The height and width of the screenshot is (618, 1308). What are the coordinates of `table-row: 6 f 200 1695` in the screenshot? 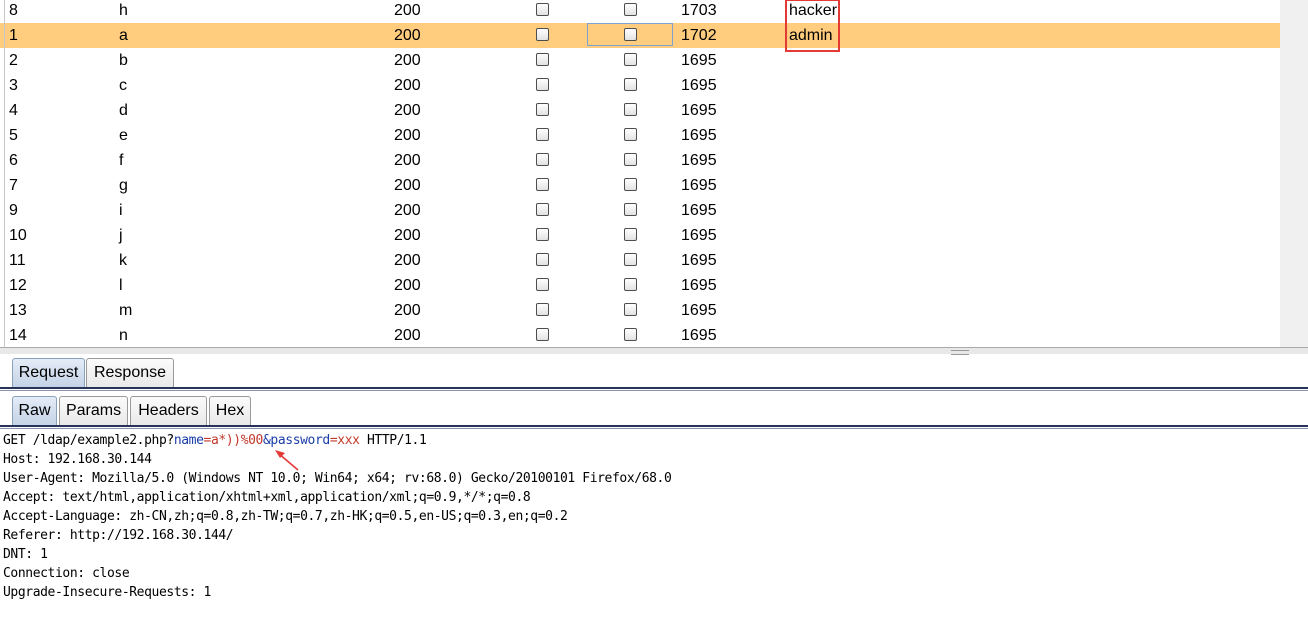 It's located at (640, 160).